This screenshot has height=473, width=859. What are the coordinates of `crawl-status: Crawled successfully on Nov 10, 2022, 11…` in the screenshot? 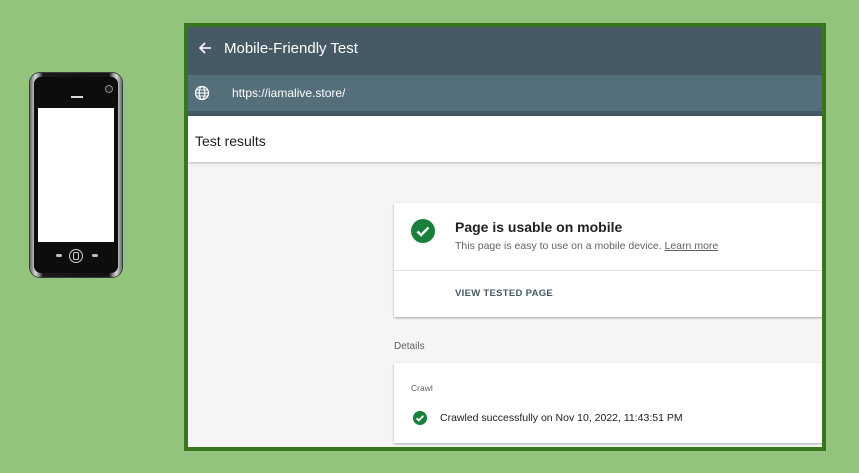 It's located at (561, 418).